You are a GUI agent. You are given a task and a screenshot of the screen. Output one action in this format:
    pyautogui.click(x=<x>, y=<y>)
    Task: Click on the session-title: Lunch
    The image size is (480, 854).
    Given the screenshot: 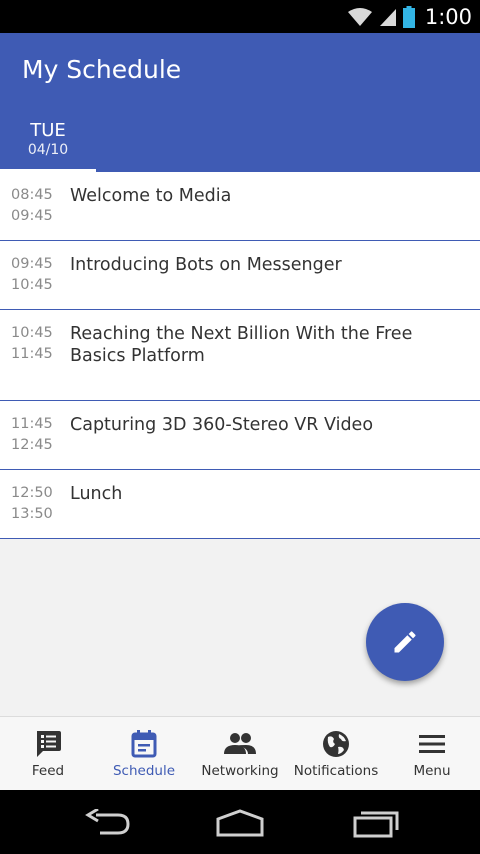 What is the action you would take?
    pyautogui.click(x=96, y=494)
    